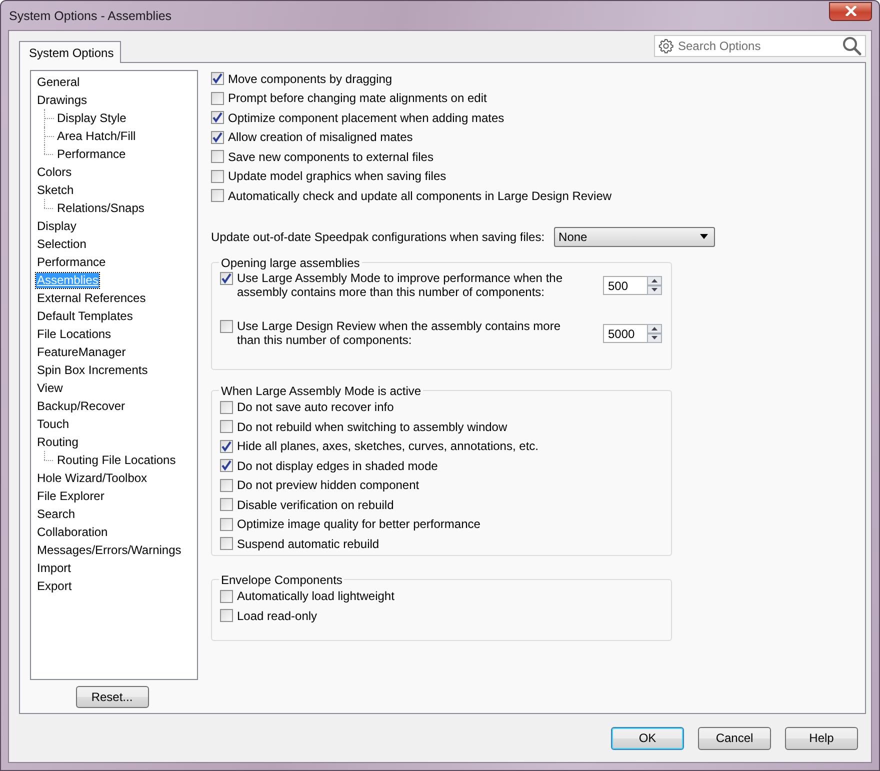 This screenshot has height=771, width=880. Describe the element at coordinates (71, 496) in the screenshot. I see `tree-item: File Explorer` at that location.